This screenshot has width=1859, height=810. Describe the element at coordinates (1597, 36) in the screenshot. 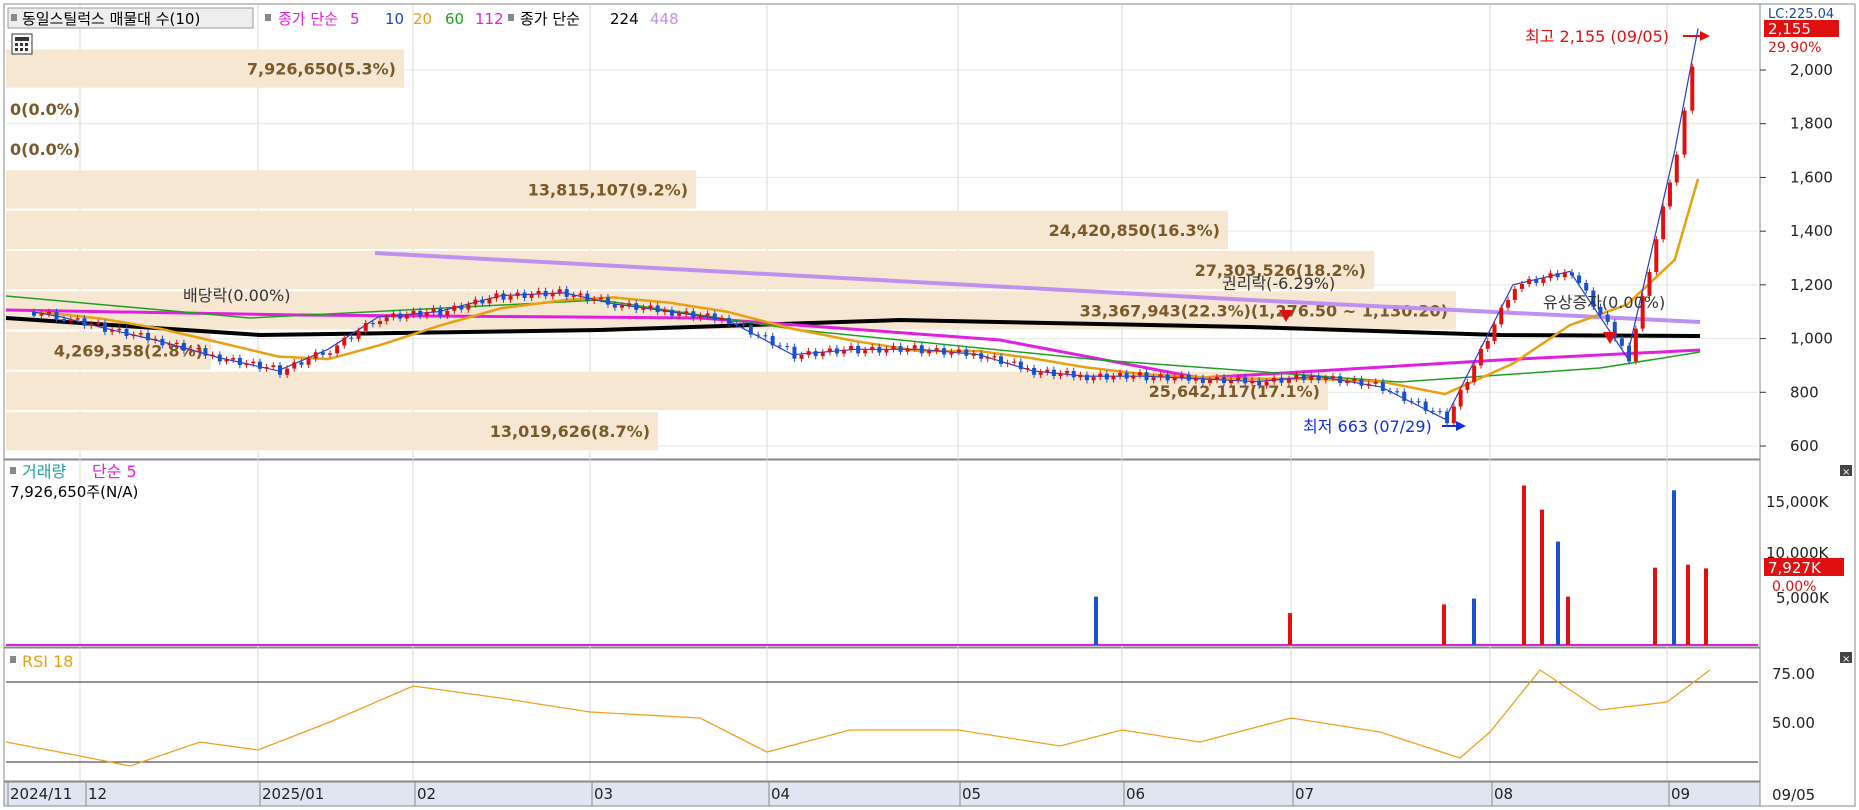

I see `high-annotation: 최고 2,155 (09/05)` at that location.